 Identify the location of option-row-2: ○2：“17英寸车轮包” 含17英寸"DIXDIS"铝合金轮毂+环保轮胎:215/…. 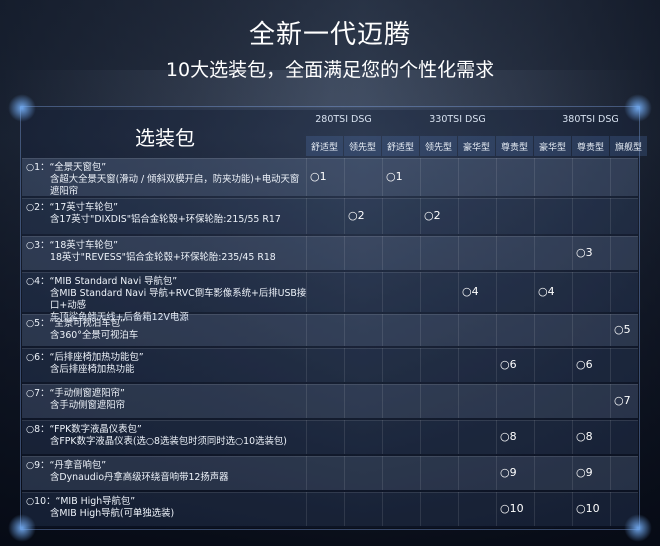
(330, 216).